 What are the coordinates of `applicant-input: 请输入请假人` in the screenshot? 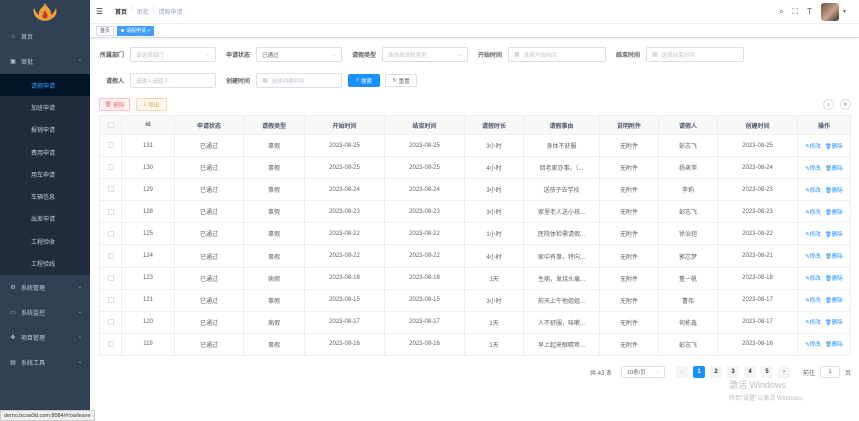 It's located at (173, 80).